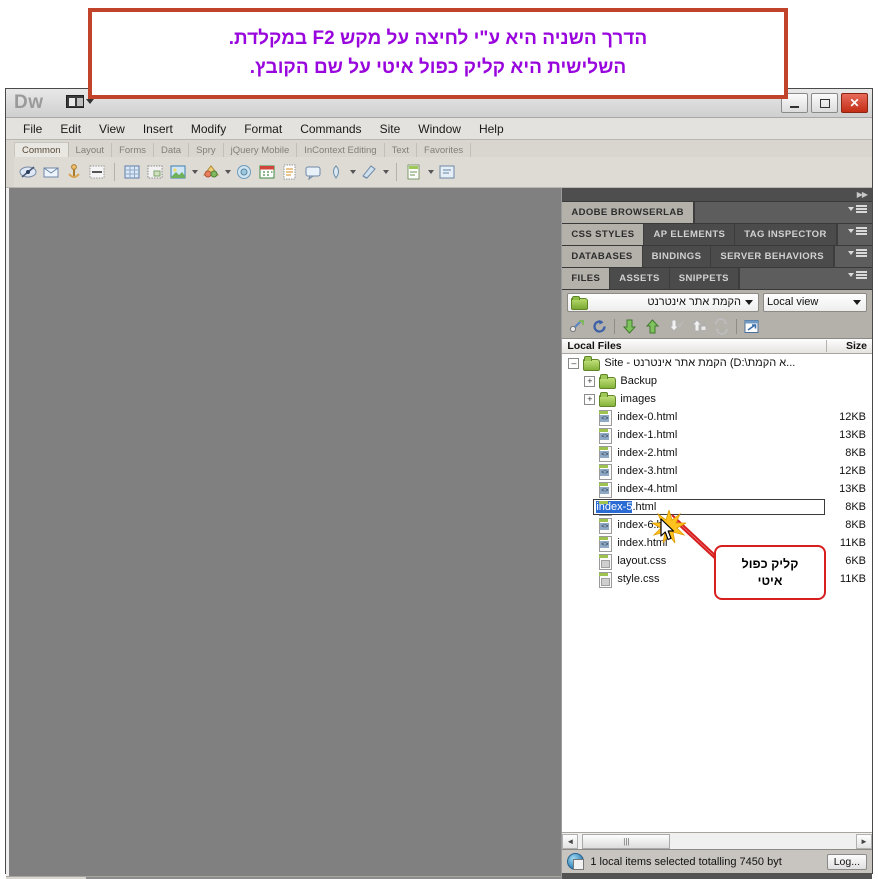 This screenshot has width=878, height=879. What do you see at coordinates (576, 326) in the screenshot?
I see `connect-to-remote-icon` at bounding box center [576, 326].